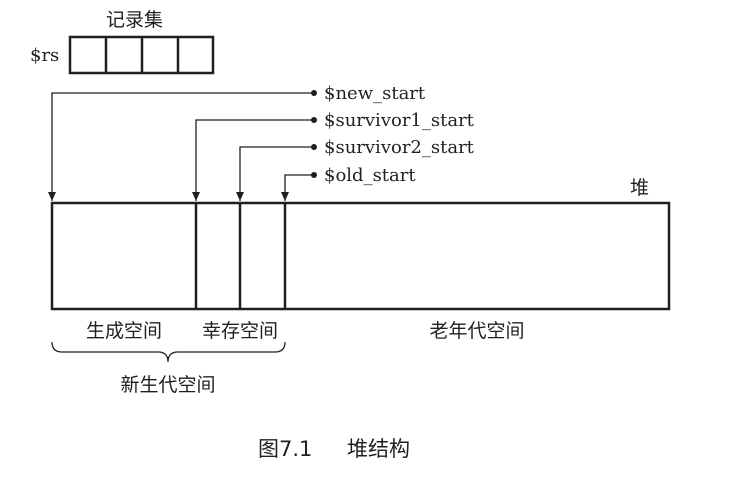 The image size is (733, 485). Describe the element at coordinates (141, 55) in the screenshot. I see `record-set-array` at that location.